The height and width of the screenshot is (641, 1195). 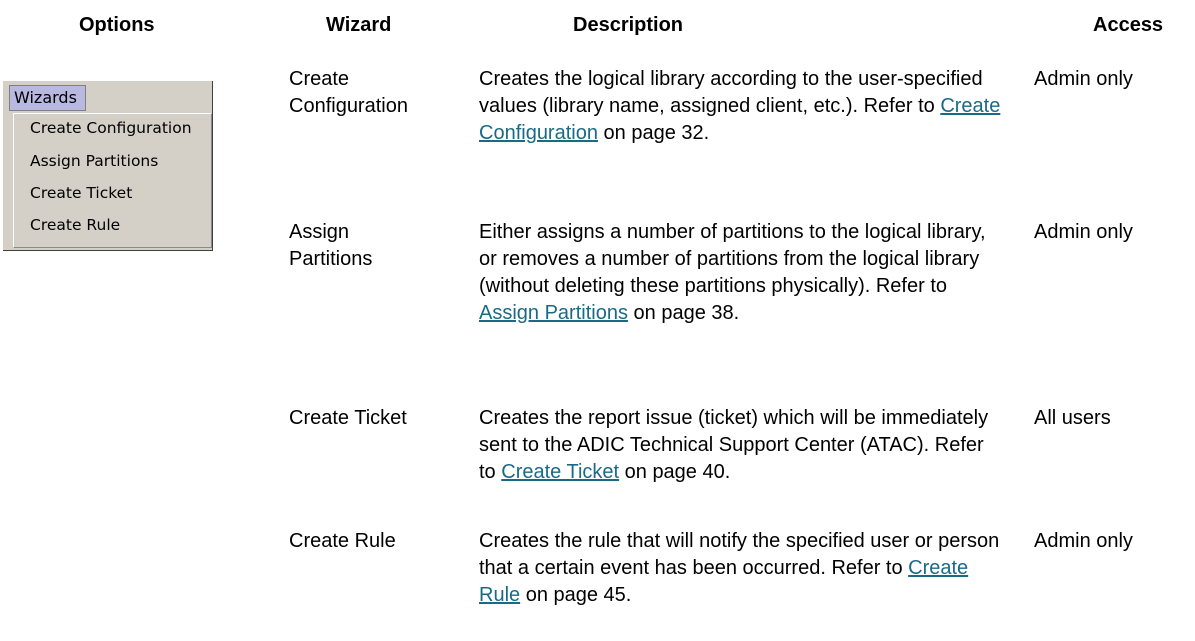 What do you see at coordinates (653, 133) in the screenshot?
I see `row-1-desc-page: on page 32.` at bounding box center [653, 133].